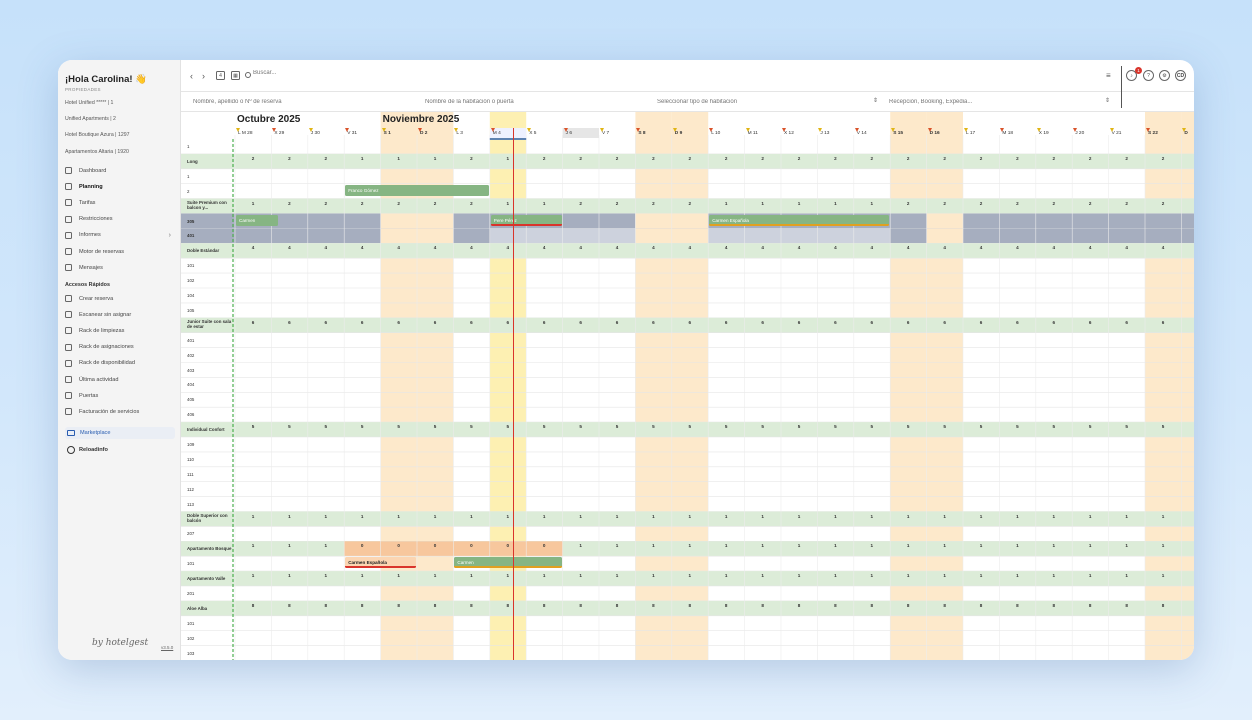 This screenshot has height=720, width=1252. I want to click on quick-item-crear-reserva: Crear reserva, so click(120, 298).